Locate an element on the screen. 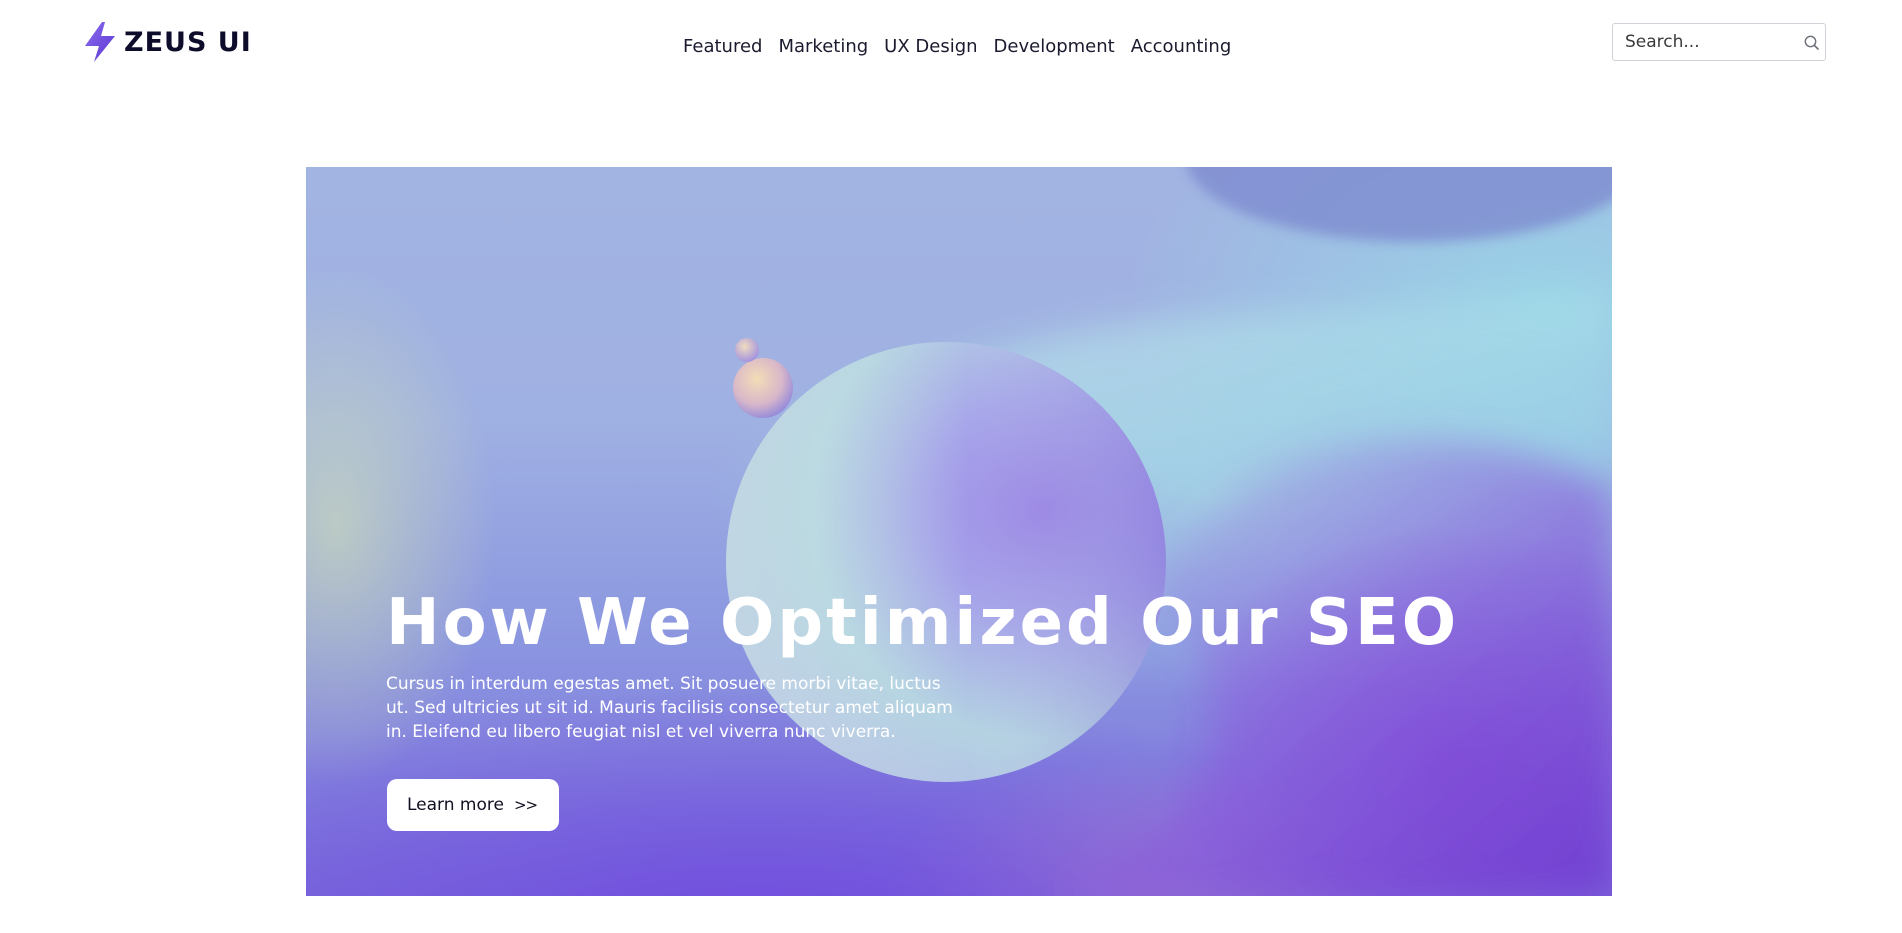  nav-item-development: Development is located at coordinates (1054, 46).